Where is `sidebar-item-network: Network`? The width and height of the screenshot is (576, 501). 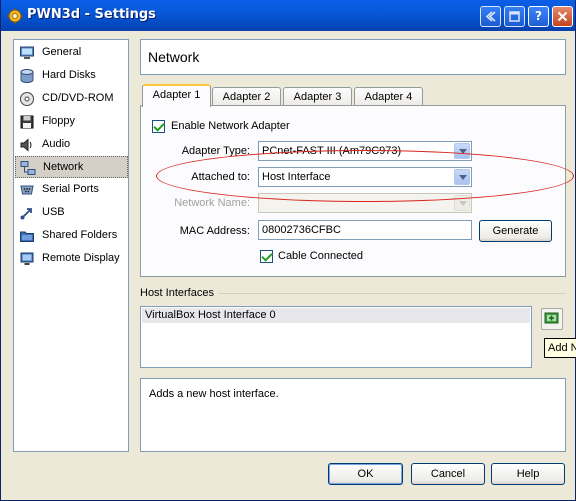 sidebar-item-network: Network is located at coordinates (71, 167).